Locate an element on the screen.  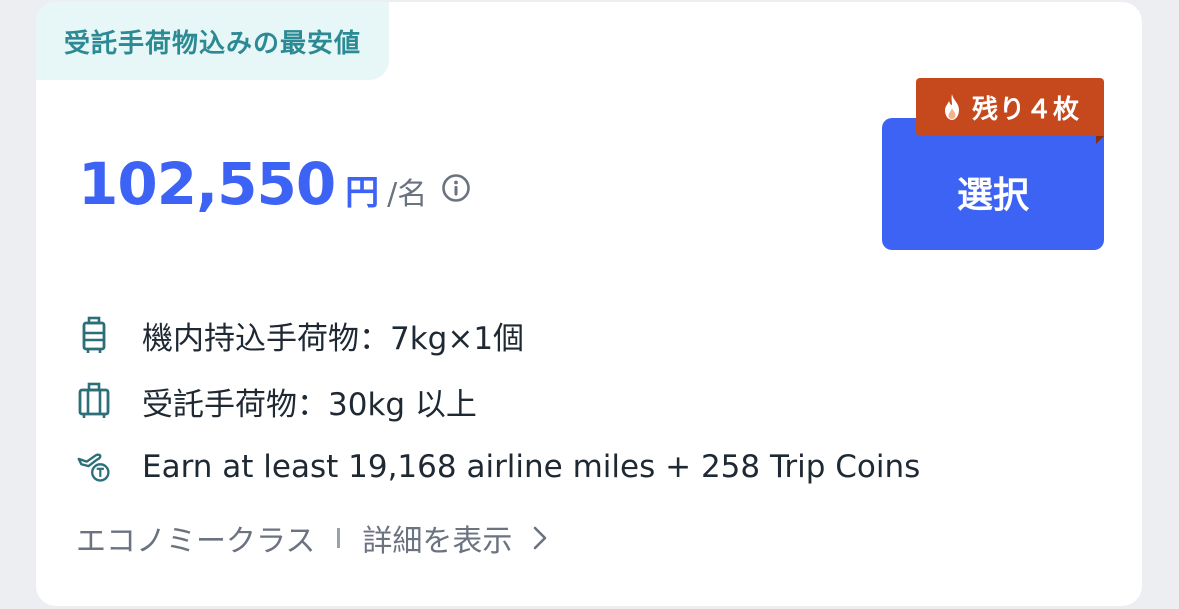
feature-checked-bag: 受託手荷物：30kg 以上 is located at coordinates (498, 401).